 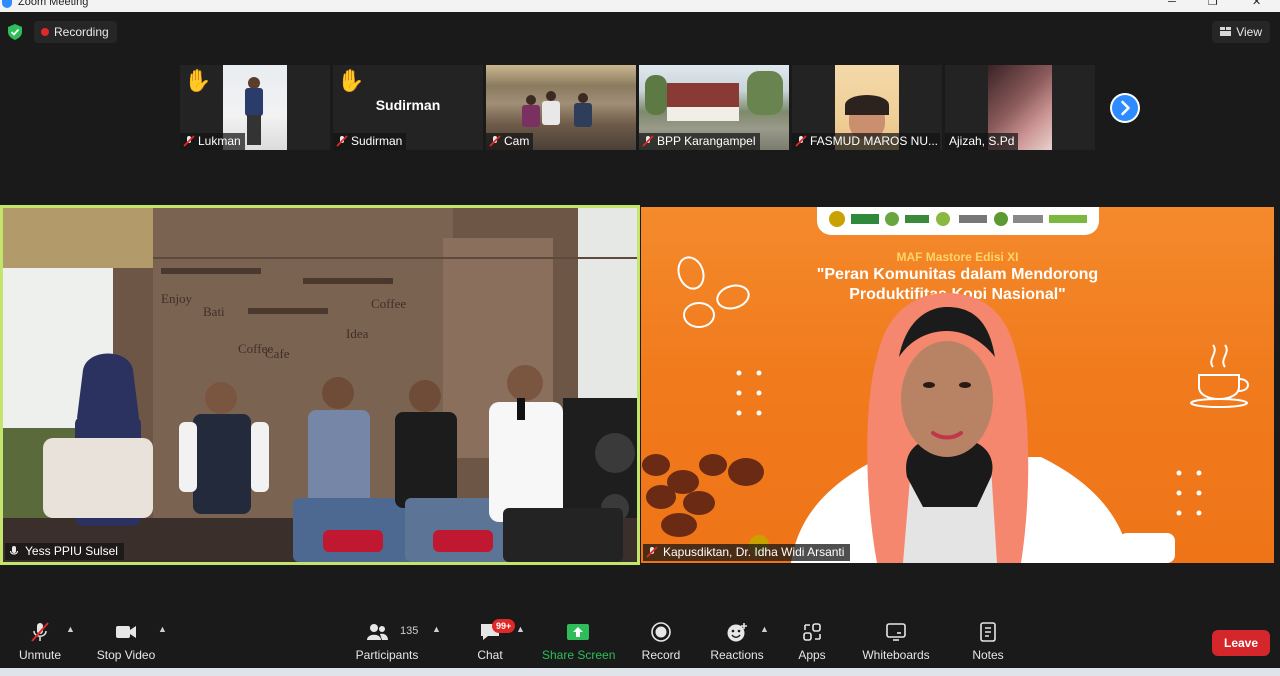 What do you see at coordinates (578, 632) in the screenshot?
I see `share-screen-icon` at bounding box center [578, 632].